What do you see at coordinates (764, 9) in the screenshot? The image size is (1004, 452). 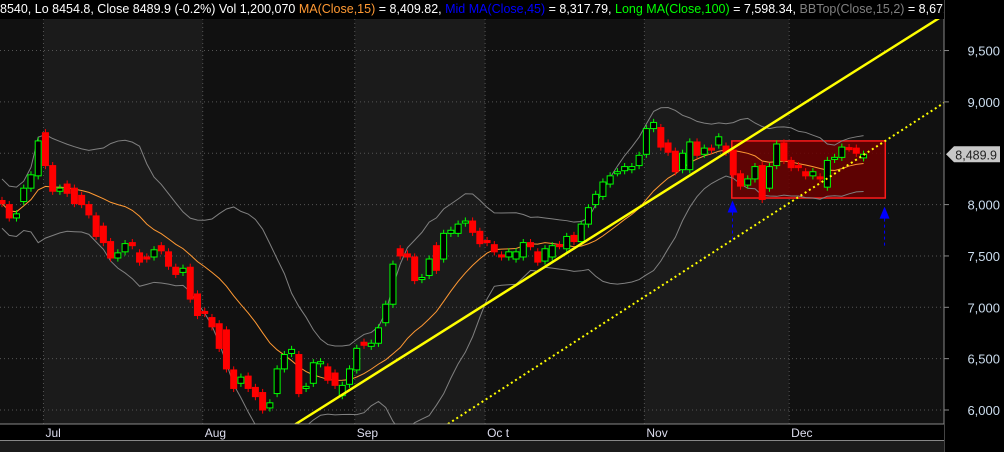 I see `long-ma-value: = 7,598.34,` at bounding box center [764, 9].